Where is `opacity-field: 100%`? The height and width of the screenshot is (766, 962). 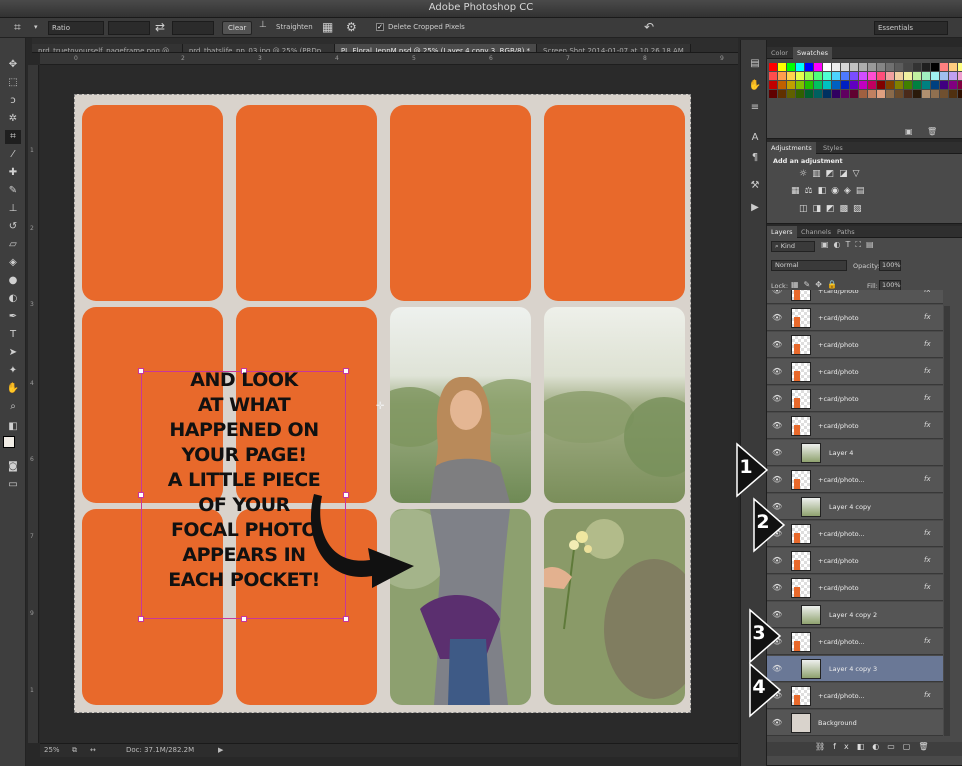 opacity-field: 100% is located at coordinates (890, 265).